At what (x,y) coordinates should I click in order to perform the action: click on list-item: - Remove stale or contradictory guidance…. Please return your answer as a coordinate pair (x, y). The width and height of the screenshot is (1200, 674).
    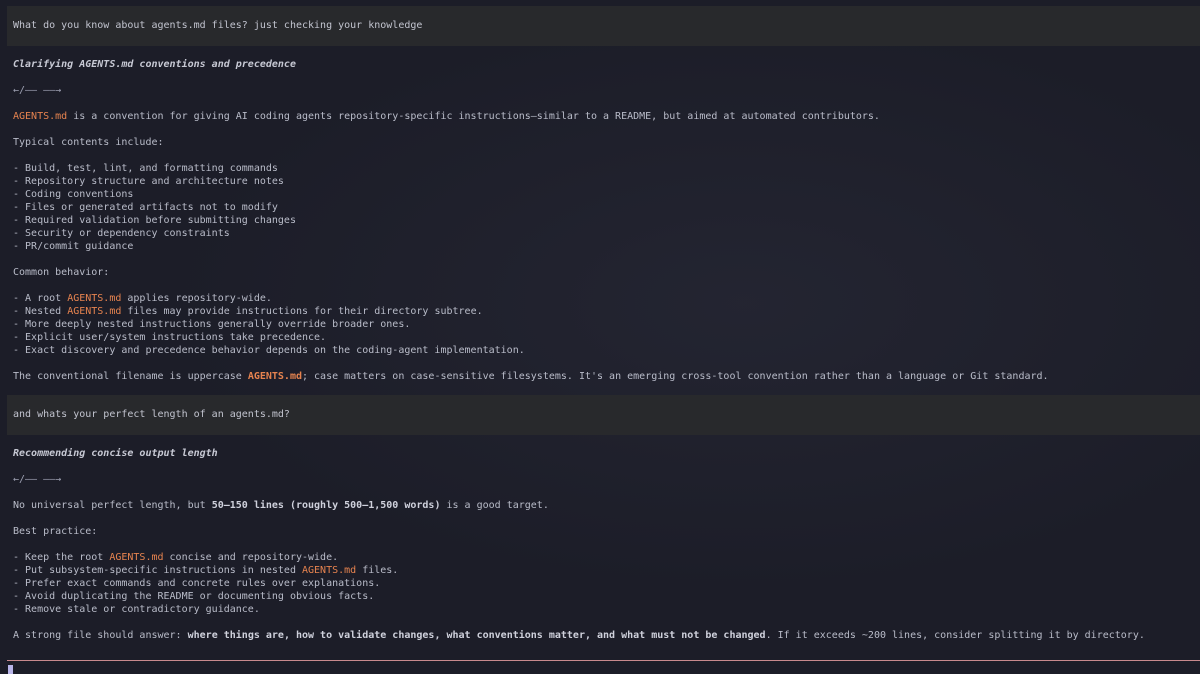
    Looking at the image, I should click on (136, 609).